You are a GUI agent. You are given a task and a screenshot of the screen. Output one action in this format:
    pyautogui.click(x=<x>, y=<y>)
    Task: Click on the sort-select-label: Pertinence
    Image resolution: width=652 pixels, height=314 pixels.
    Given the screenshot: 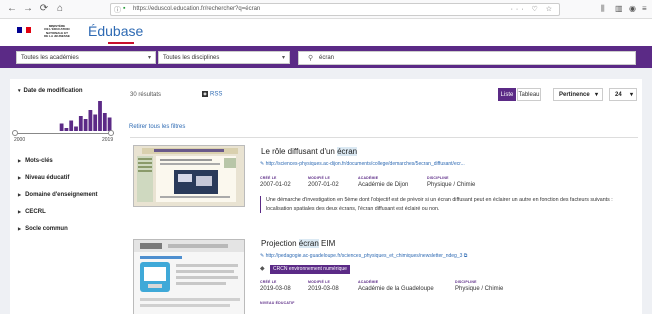 What is the action you would take?
    pyautogui.click(x=574, y=95)
    